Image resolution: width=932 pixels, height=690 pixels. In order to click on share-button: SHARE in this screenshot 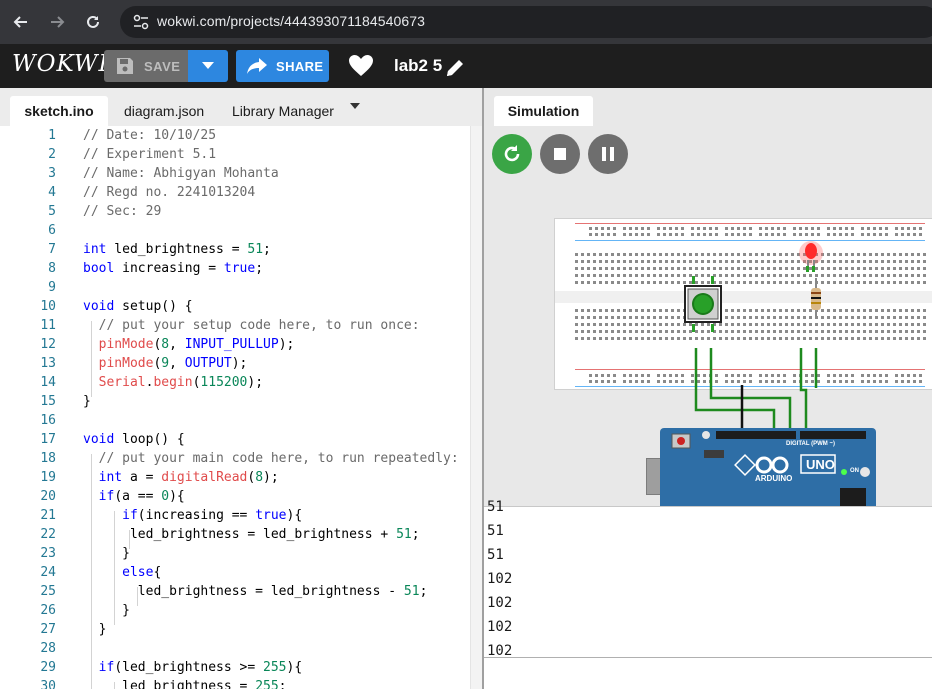, I will do `click(282, 66)`.